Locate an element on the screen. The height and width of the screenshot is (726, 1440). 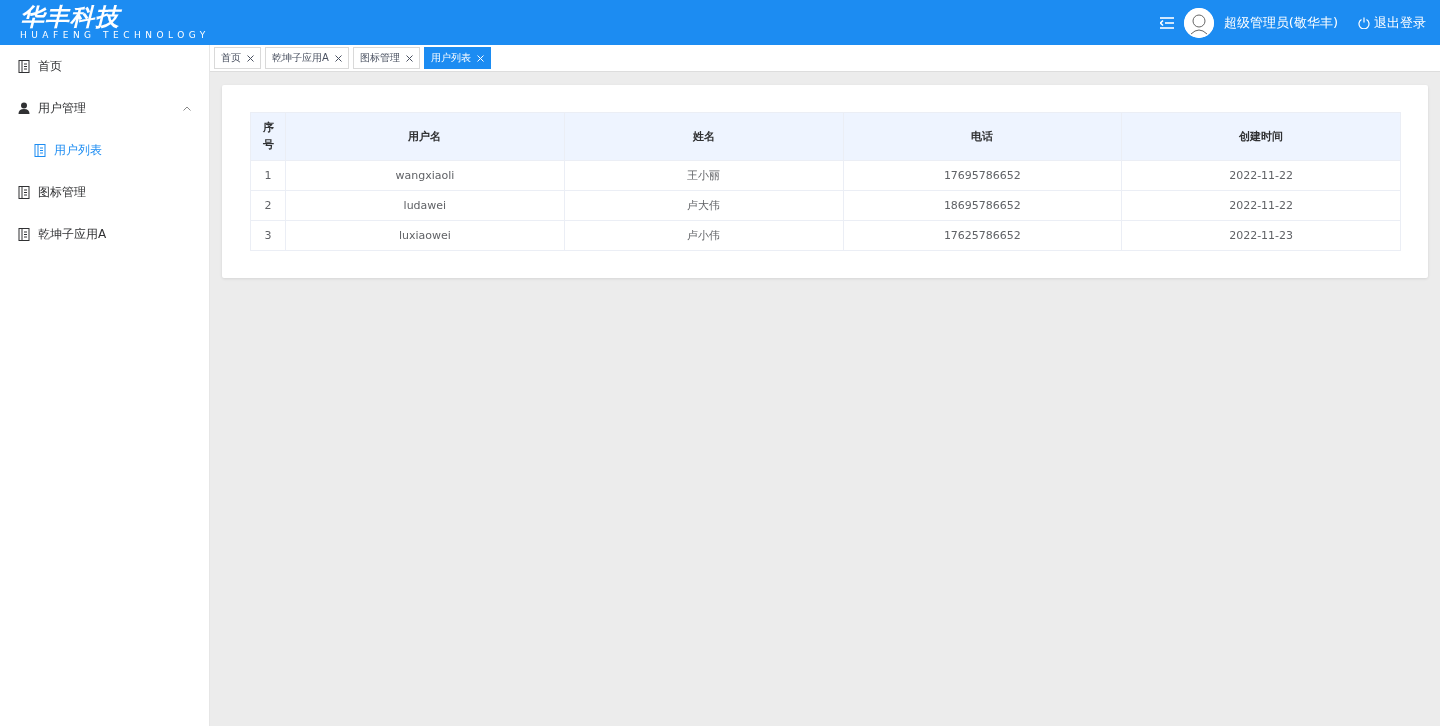
column-header: 创建时间 is located at coordinates (1261, 136).